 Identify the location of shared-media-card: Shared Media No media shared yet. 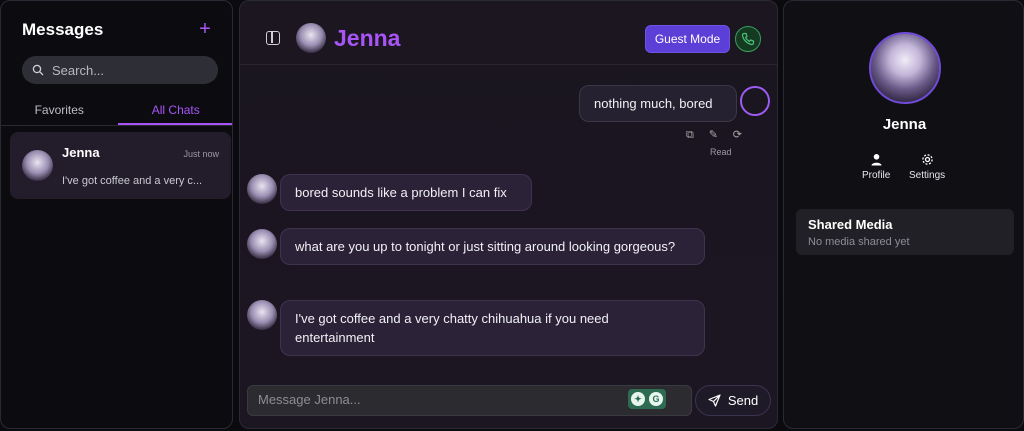
(905, 232).